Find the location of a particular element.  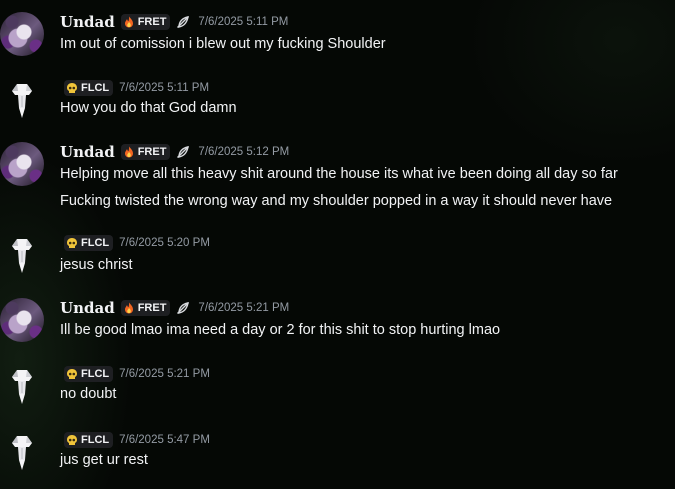

timestamp: 7/6/2025 5:12 PM is located at coordinates (244, 152).